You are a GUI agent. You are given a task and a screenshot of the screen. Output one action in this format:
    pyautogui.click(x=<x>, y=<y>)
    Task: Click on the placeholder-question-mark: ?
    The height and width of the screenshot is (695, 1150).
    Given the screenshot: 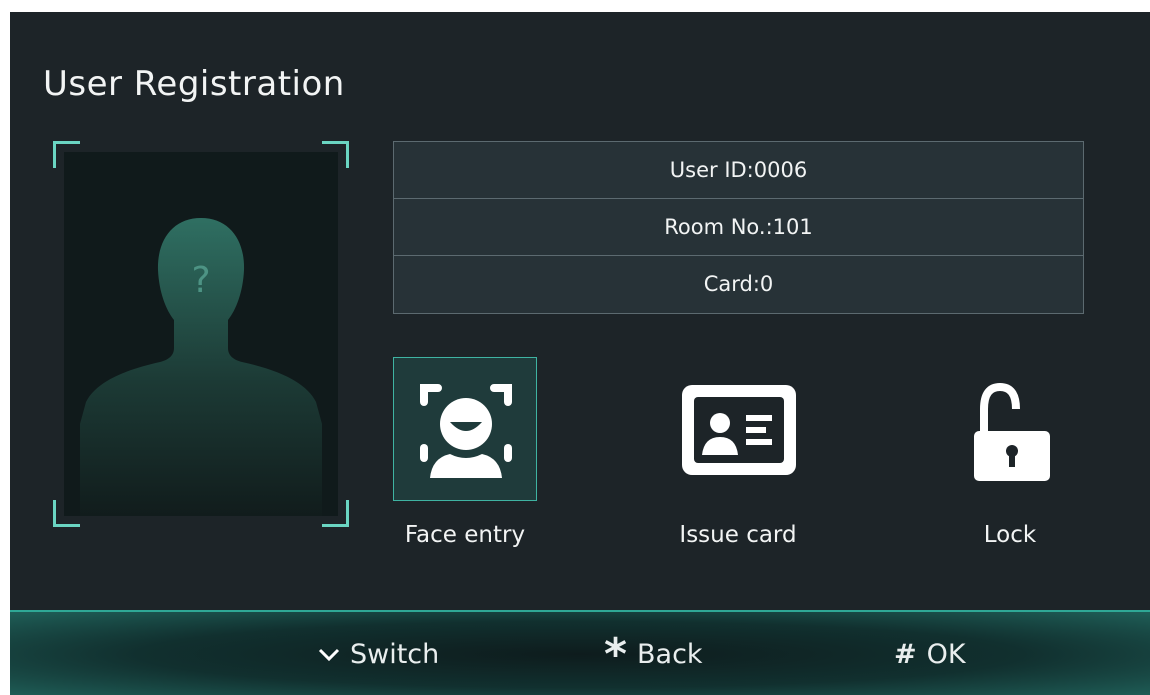 What is the action you would take?
    pyautogui.click(x=200, y=280)
    